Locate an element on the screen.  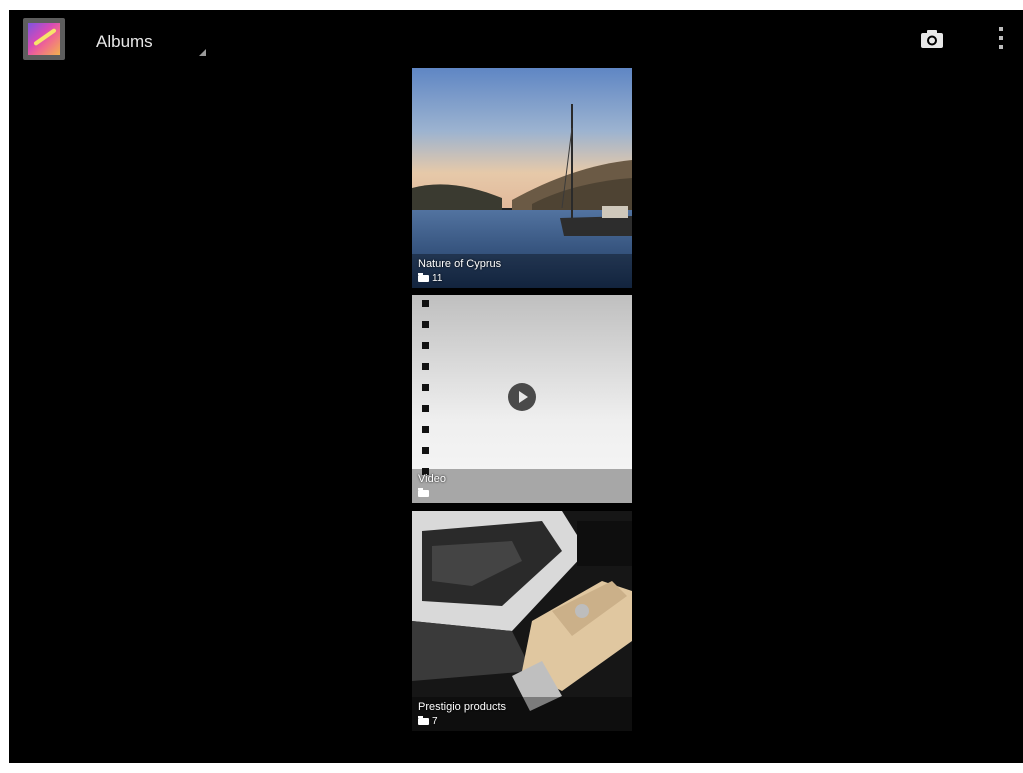
overflow-menu-icon is located at coordinates (1001, 38).